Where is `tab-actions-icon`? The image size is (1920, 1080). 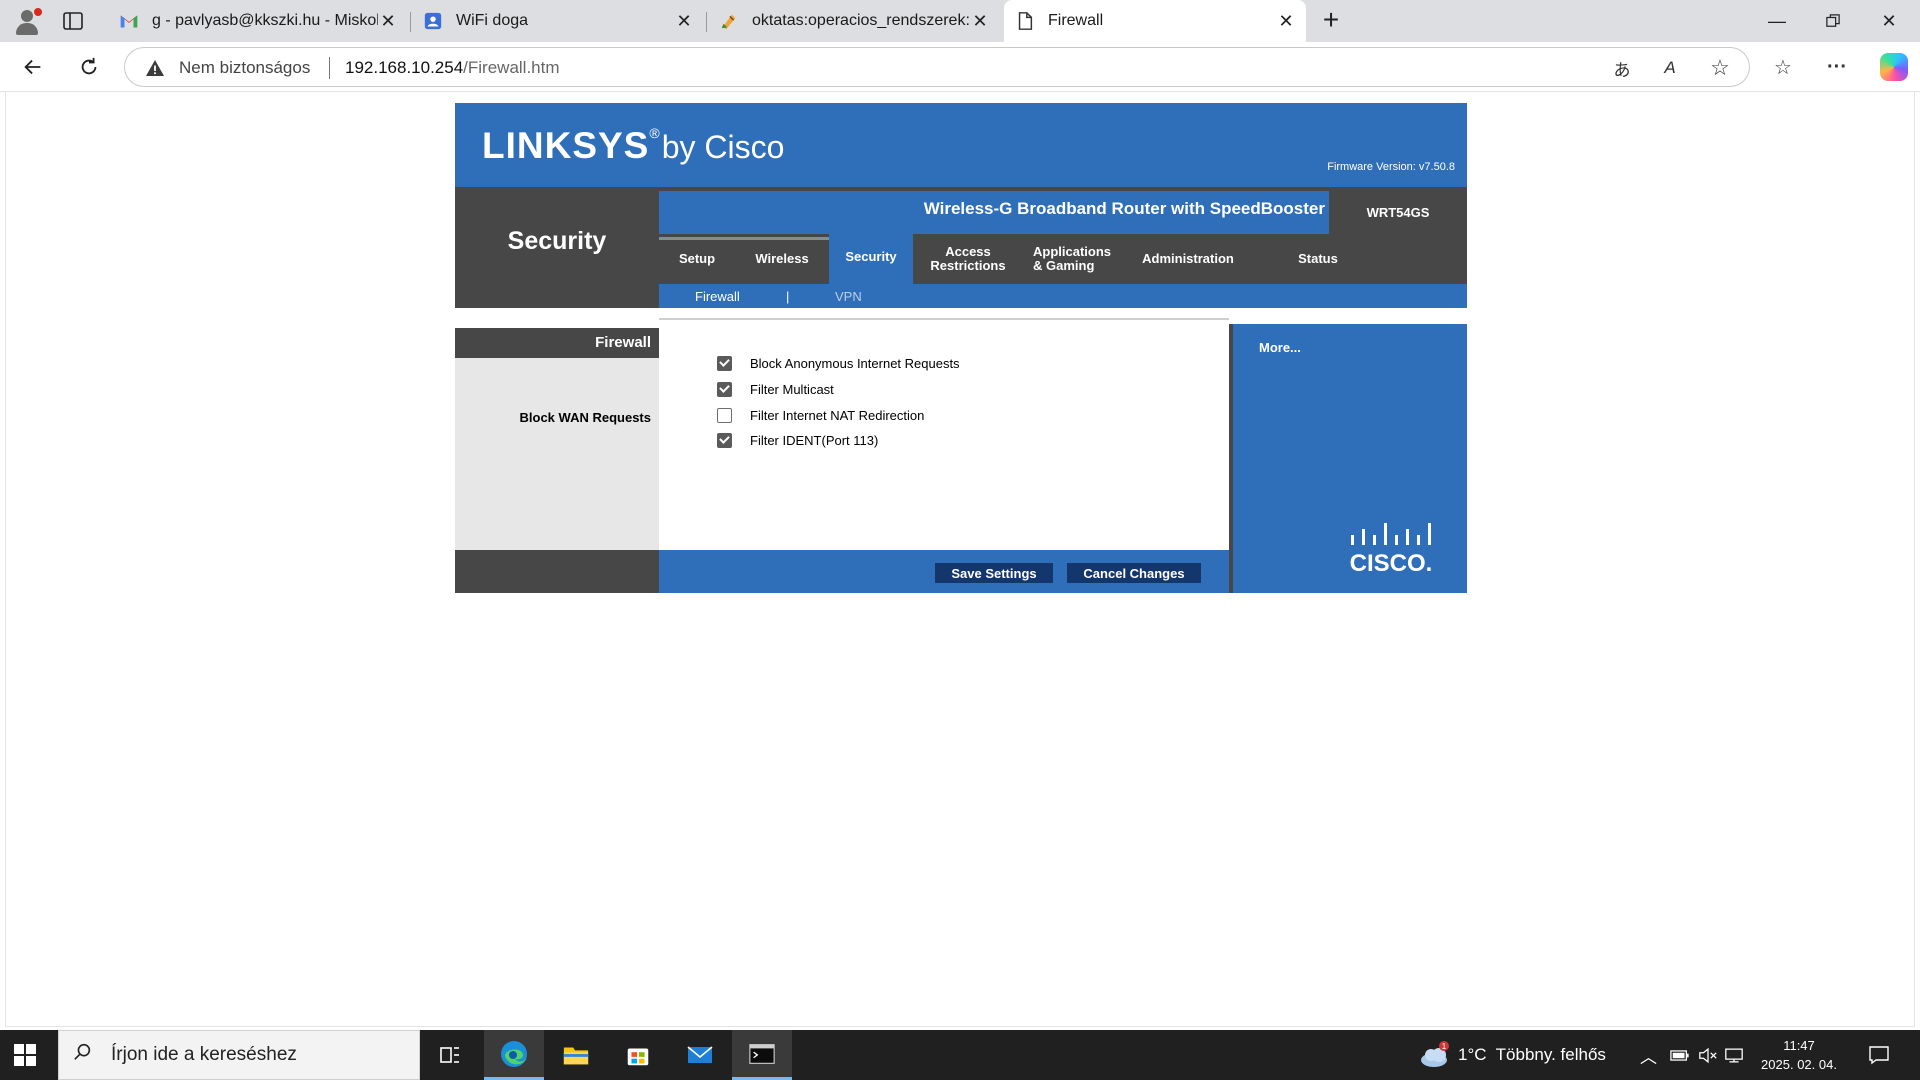
tab-actions-icon is located at coordinates (73, 21).